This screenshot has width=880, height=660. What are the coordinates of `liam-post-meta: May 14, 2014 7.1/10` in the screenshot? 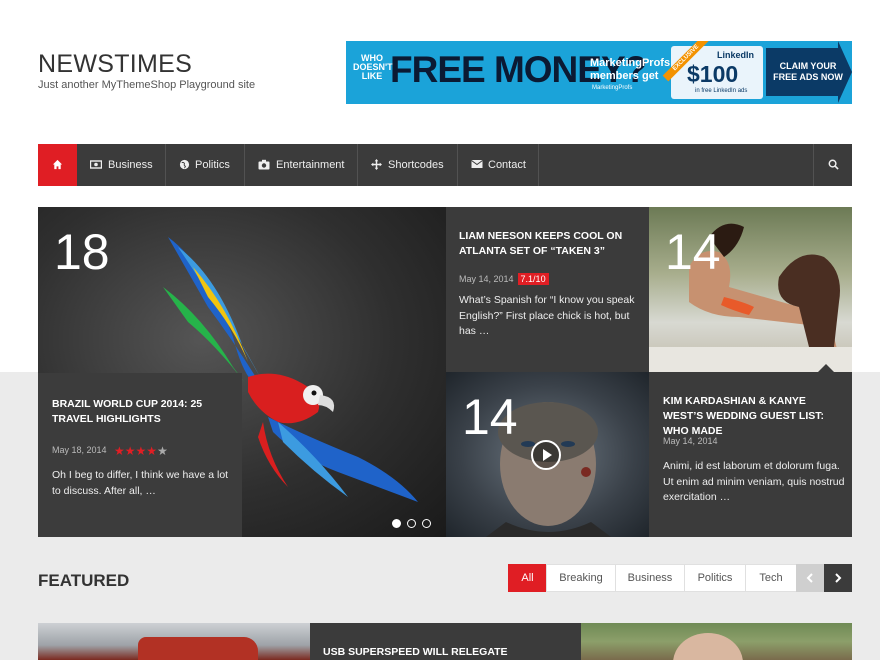 It's located at (504, 278).